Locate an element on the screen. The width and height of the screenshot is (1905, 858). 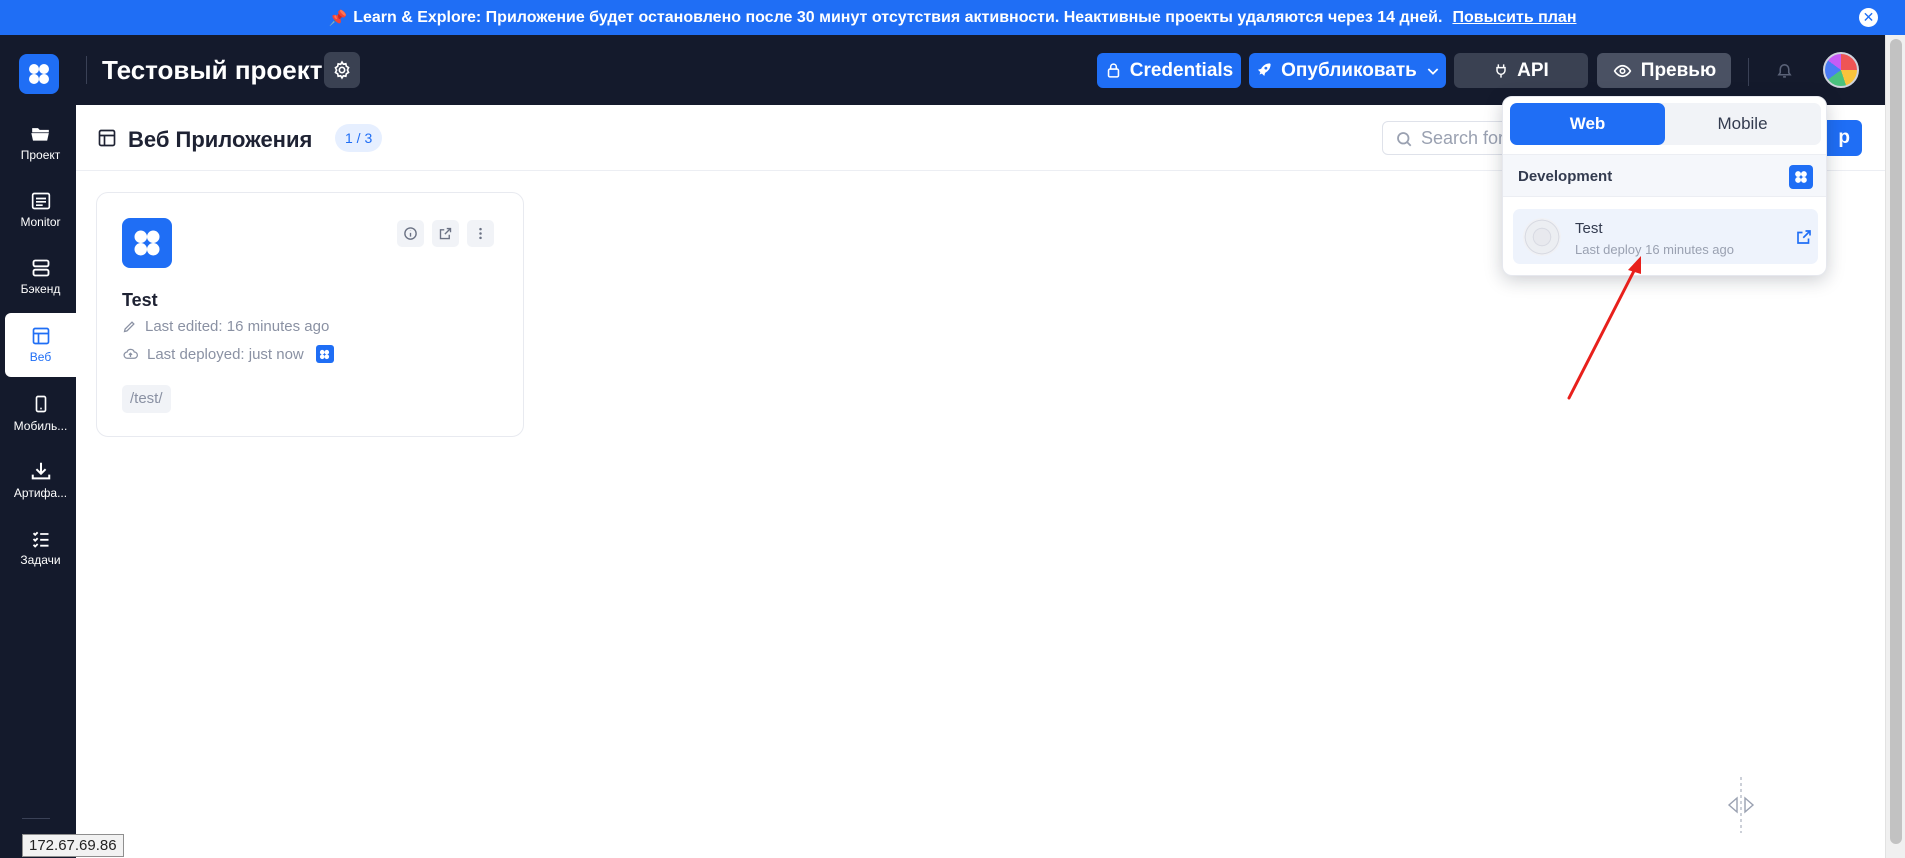
apps-count-badge: 1 / 3 is located at coordinates (359, 138).